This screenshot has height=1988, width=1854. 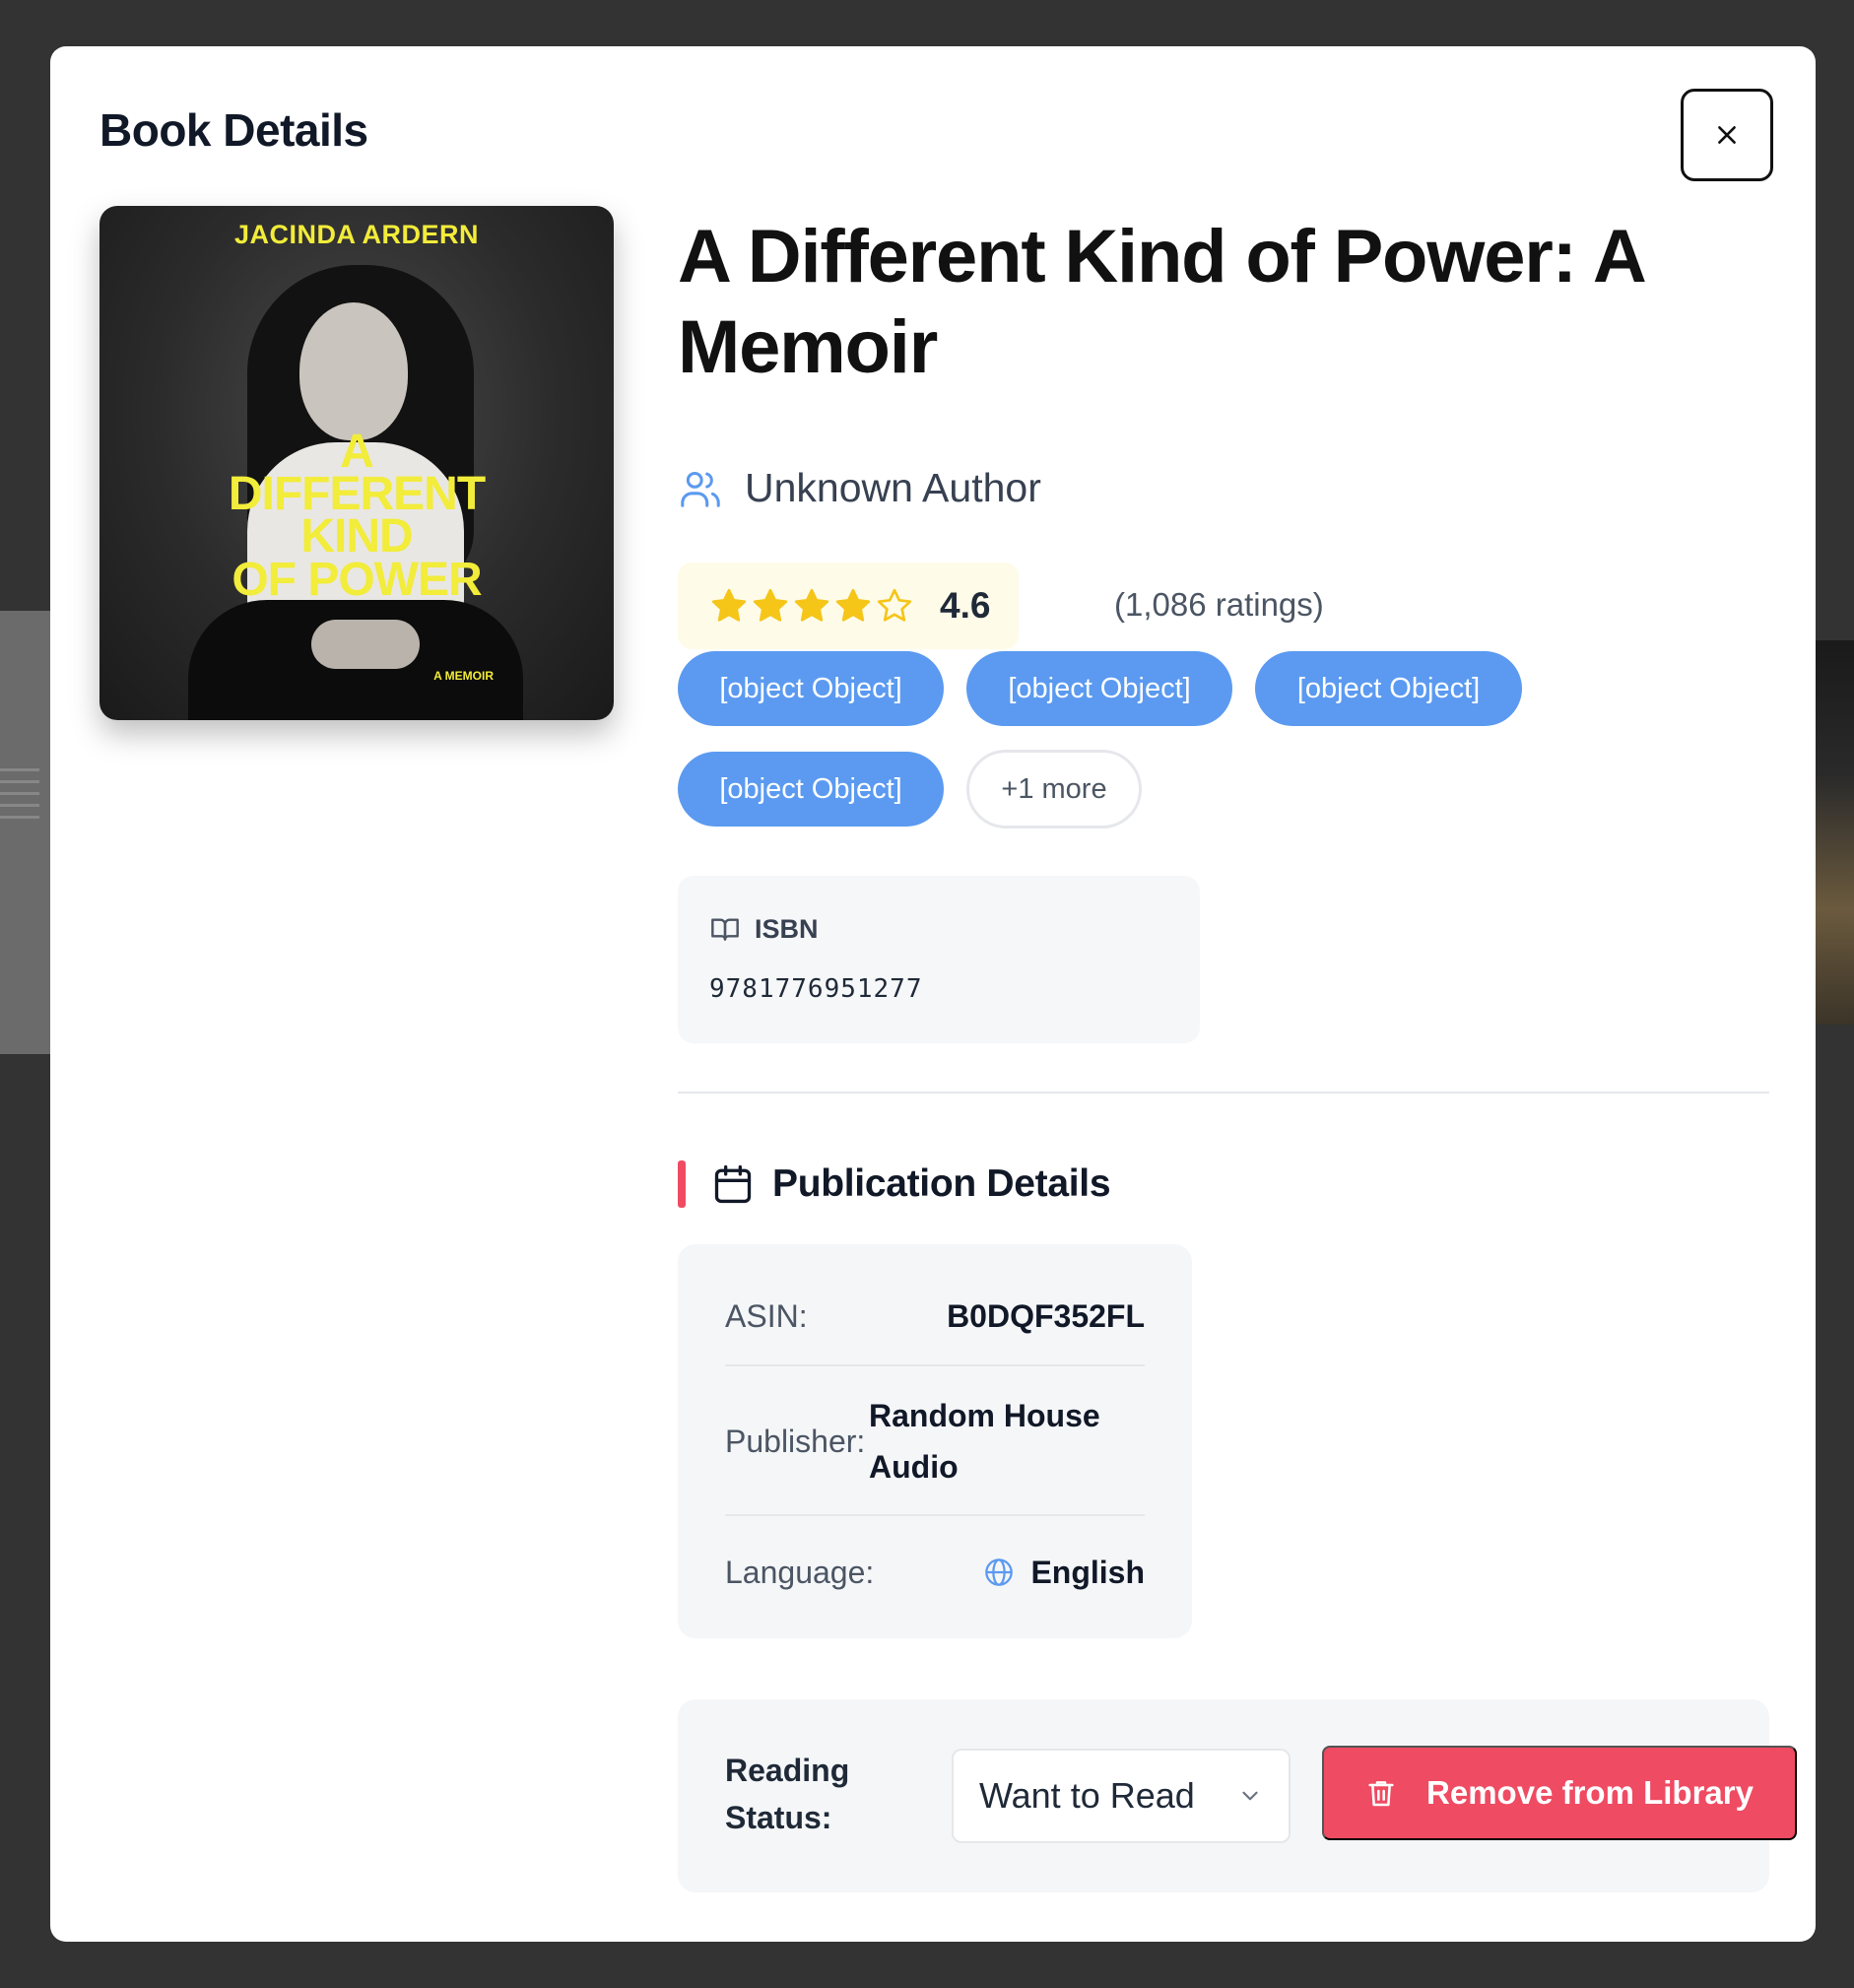 What do you see at coordinates (939, 960) in the screenshot?
I see `isbn-card: ISBN 9781776951277` at bounding box center [939, 960].